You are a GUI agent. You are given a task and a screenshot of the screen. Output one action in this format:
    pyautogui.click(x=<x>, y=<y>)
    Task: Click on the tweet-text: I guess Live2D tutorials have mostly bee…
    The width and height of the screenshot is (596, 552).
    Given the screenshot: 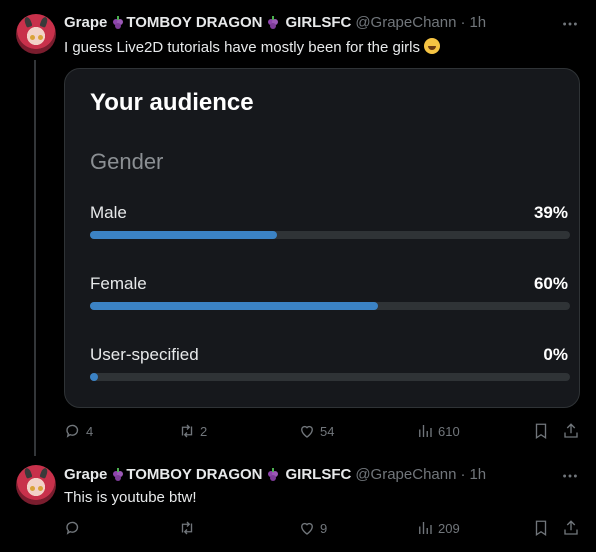 What is the action you would take?
    pyautogui.click(x=252, y=47)
    